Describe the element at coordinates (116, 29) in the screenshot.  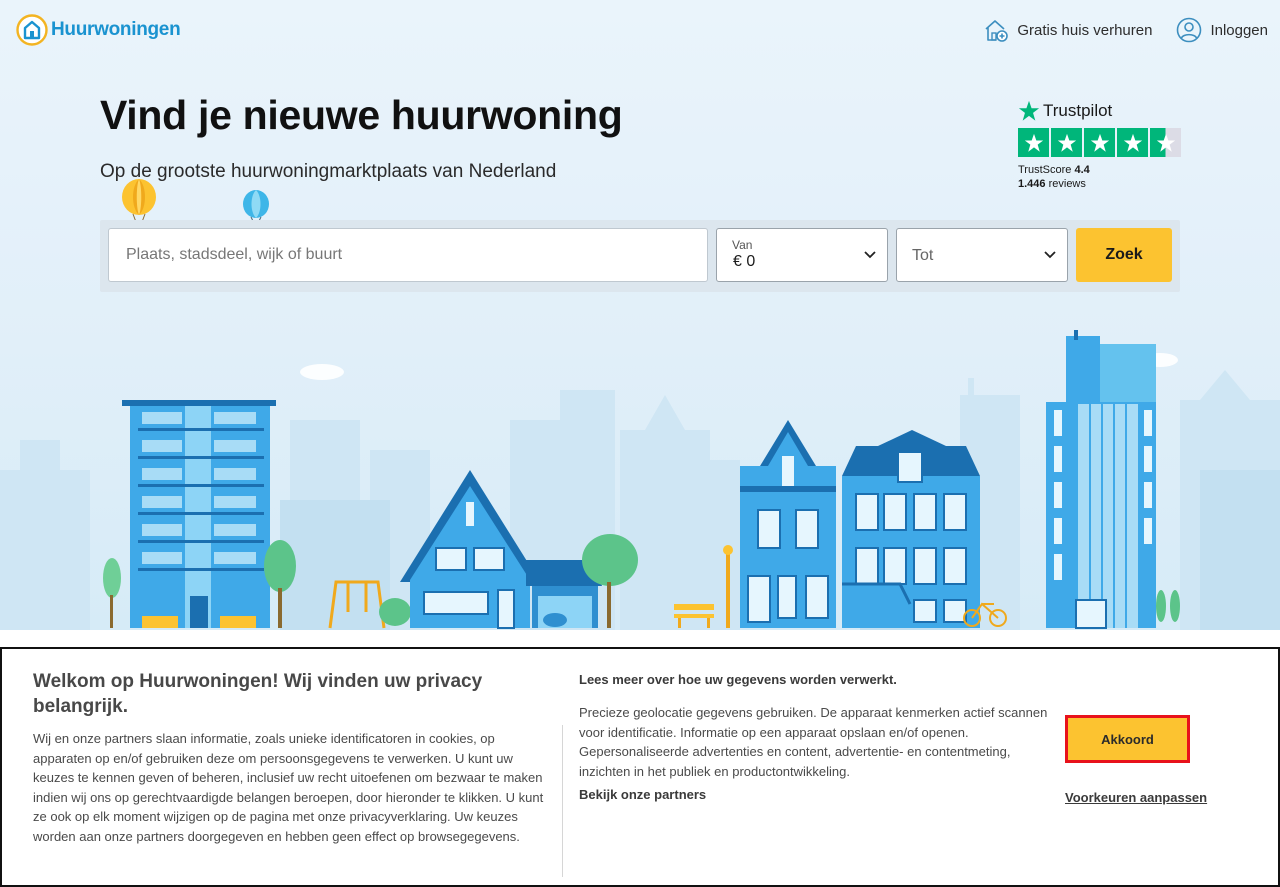
I see `logo-text: Huurwoningen` at that location.